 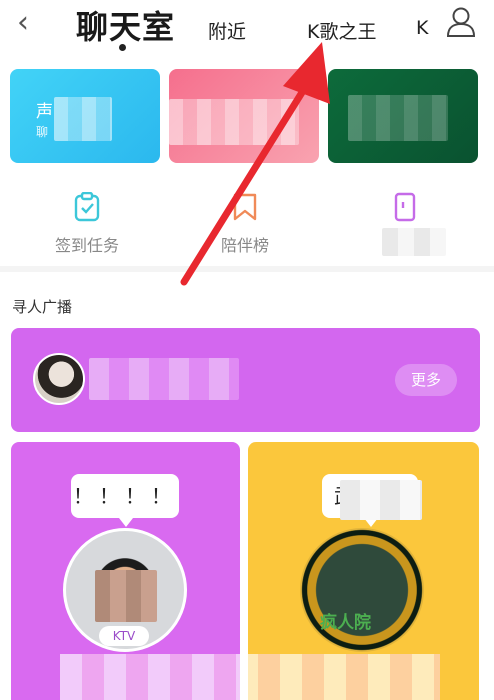 I want to click on tab-chat-room: 聊天室, so click(x=125, y=25).